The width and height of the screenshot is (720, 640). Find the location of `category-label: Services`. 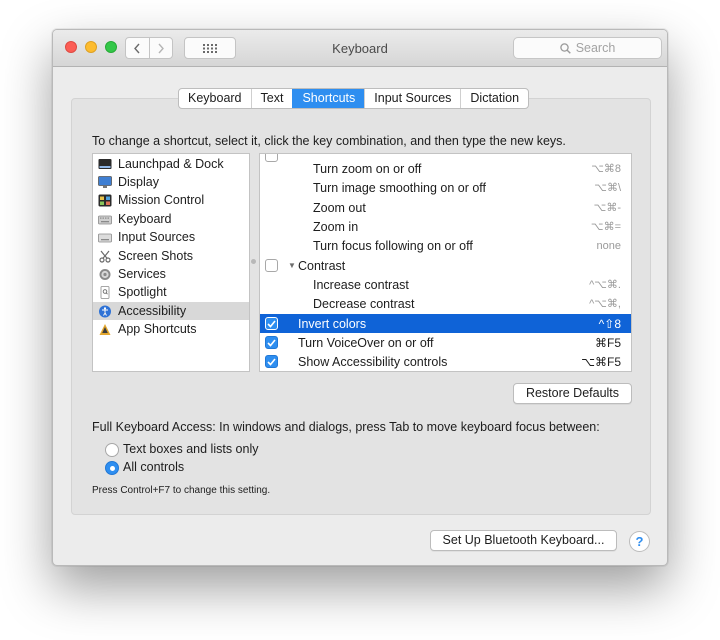

category-label: Services is located at coordinates (142, 274).